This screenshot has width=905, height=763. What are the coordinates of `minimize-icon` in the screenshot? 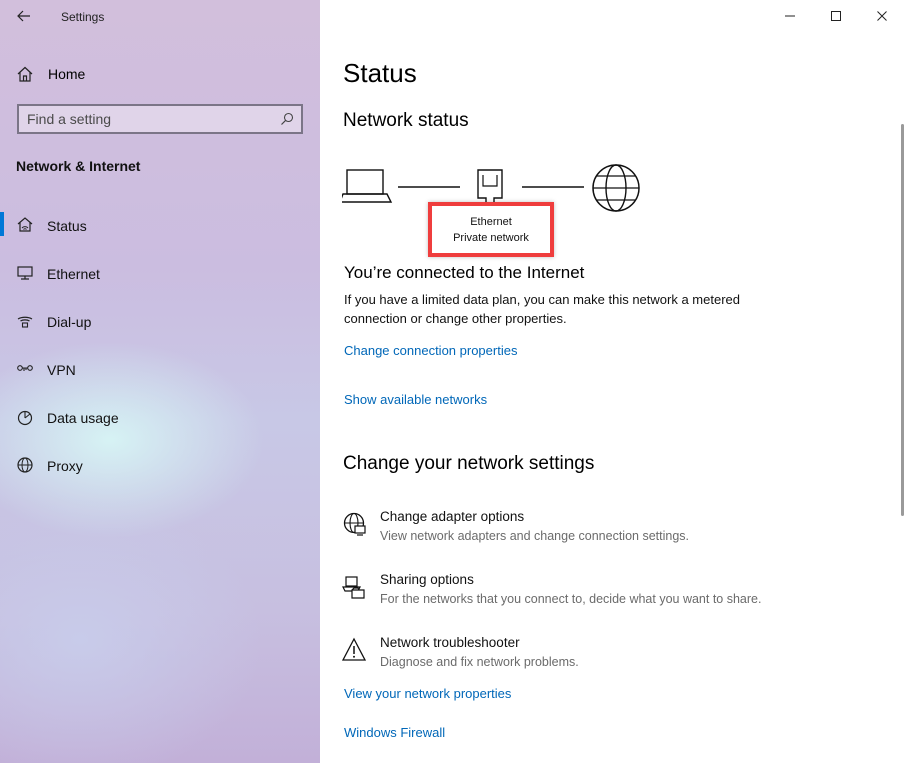 It's located at (790, 16).